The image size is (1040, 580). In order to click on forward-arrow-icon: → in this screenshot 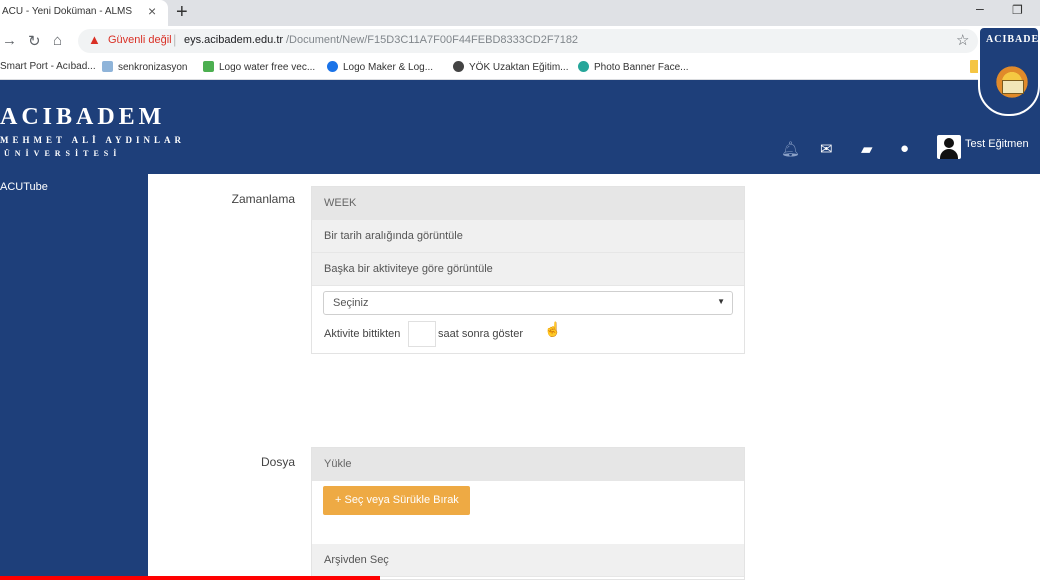, I will do `click(9, 40)`.